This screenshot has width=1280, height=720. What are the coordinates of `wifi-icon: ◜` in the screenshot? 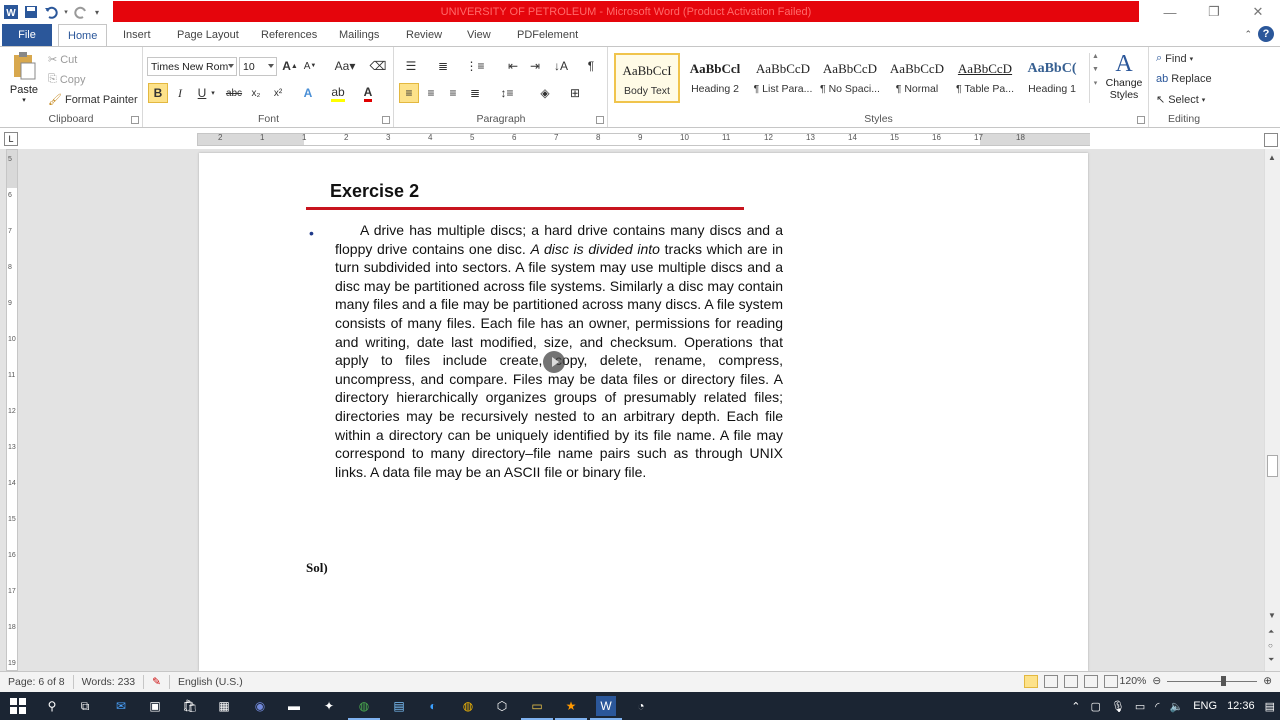 It's located at (1157, 706).